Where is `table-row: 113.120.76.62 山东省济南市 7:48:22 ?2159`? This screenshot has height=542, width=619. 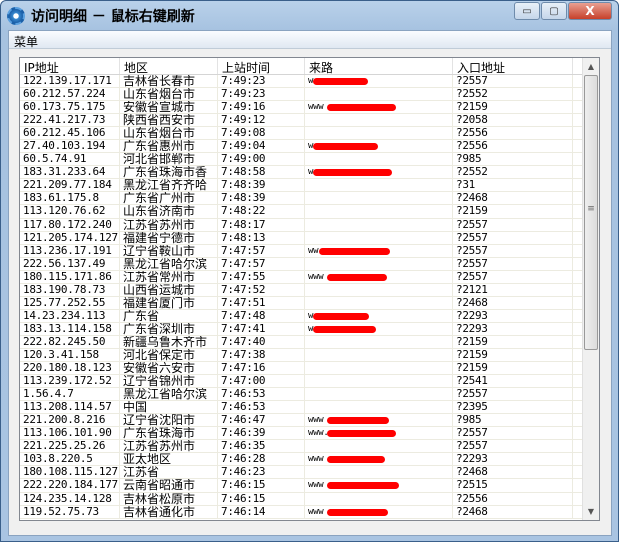
table-row: 113.120.76.62 山东省济南市 7:48:22 ?2159 is located at coordinates (309, 212).